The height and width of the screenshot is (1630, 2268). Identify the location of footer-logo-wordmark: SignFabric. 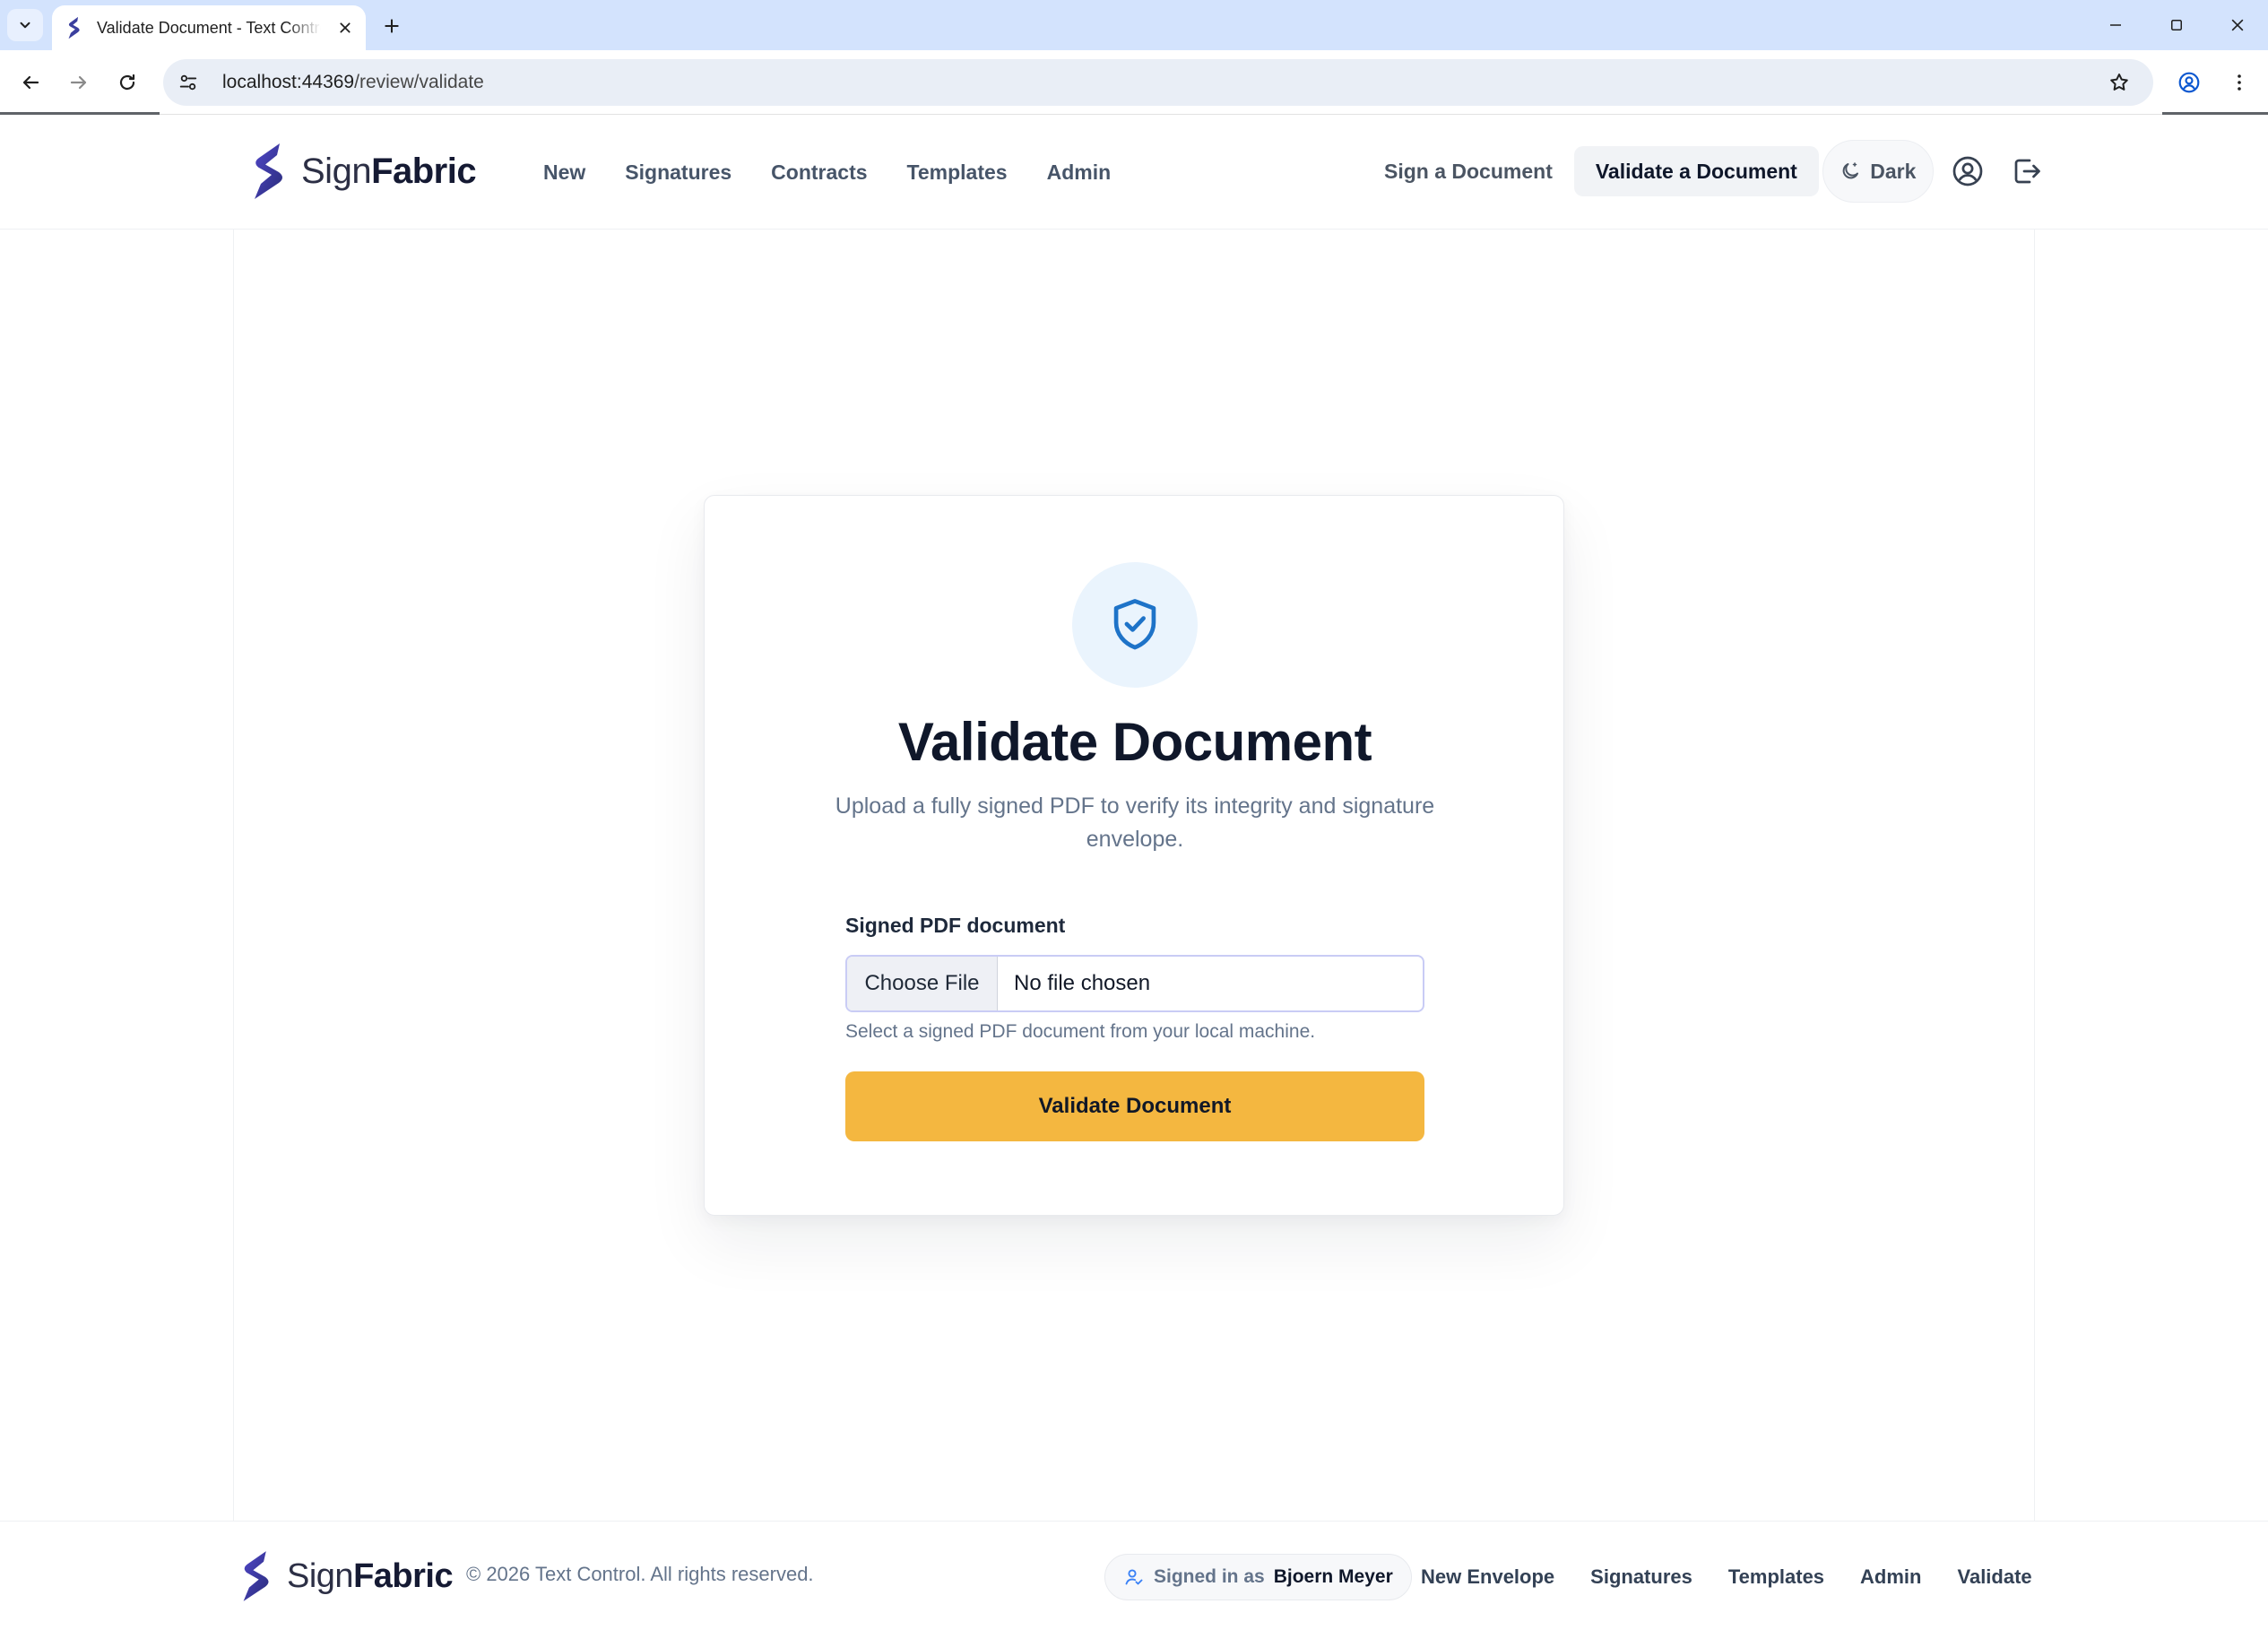
(370, 1576).